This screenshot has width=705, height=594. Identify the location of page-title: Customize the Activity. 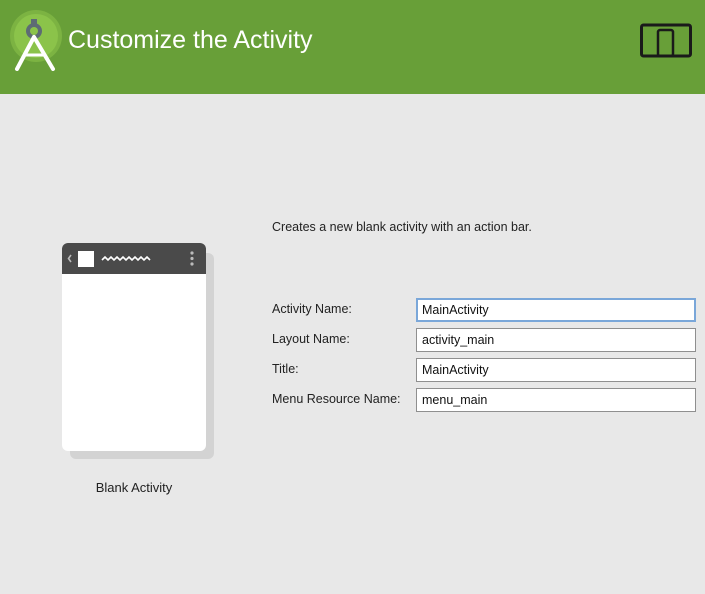
(190, 40).